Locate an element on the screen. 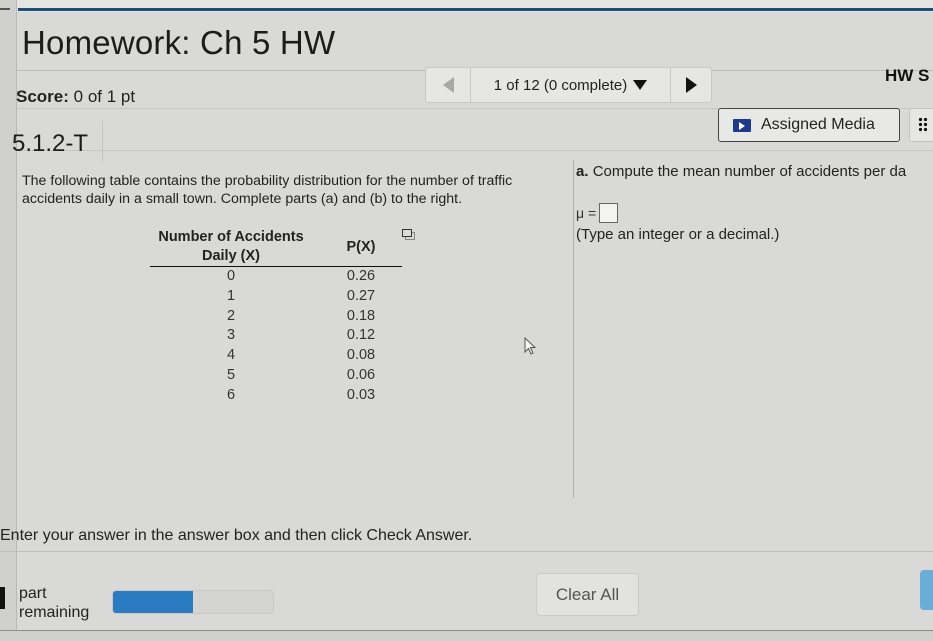  popout-front-frame is located at coordinates (407, 233).